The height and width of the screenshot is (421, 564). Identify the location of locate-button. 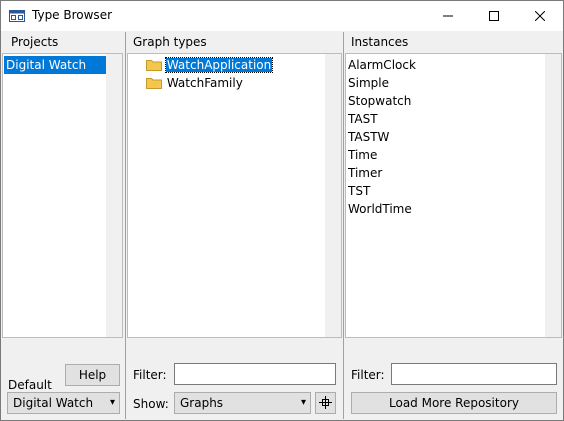
(325, 403).